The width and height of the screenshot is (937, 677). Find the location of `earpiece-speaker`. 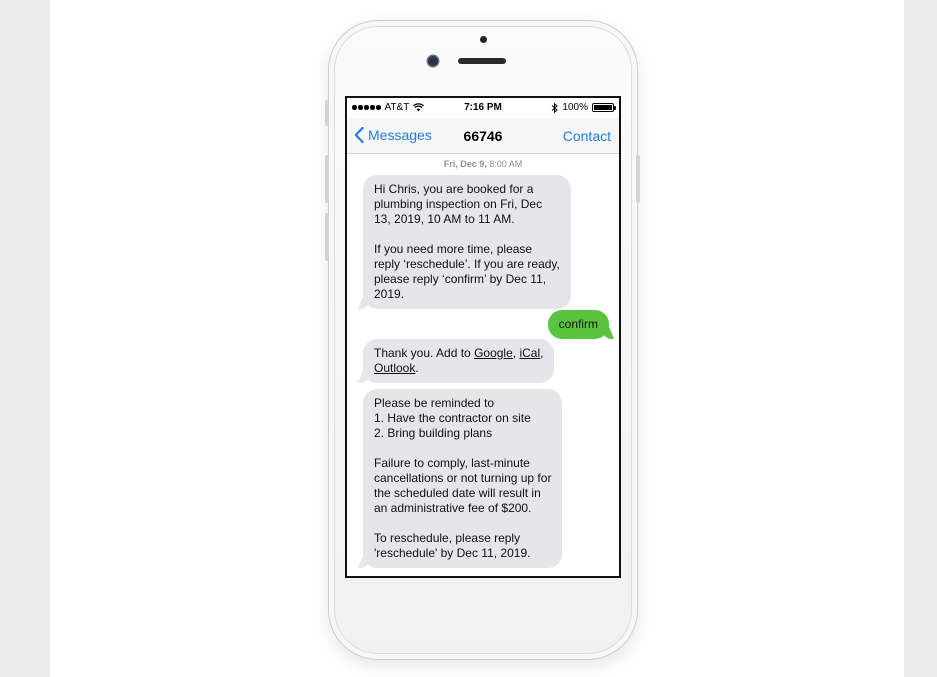

earpiece-speaker is located at coordinates (482, 61).